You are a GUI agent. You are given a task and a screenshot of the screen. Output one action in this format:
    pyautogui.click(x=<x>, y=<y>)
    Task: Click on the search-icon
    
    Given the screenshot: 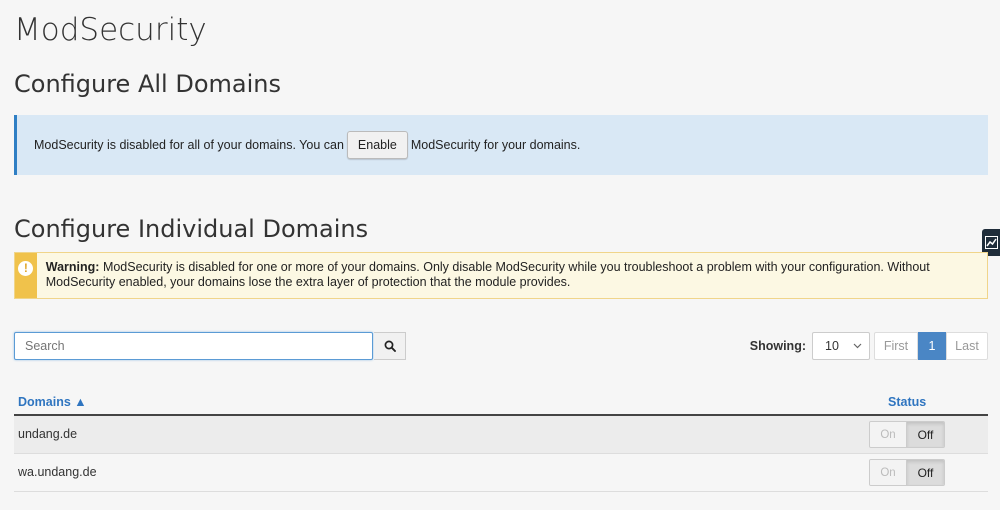 What is the action you would take?
    pyautogui.click(x=390, y=346)
    